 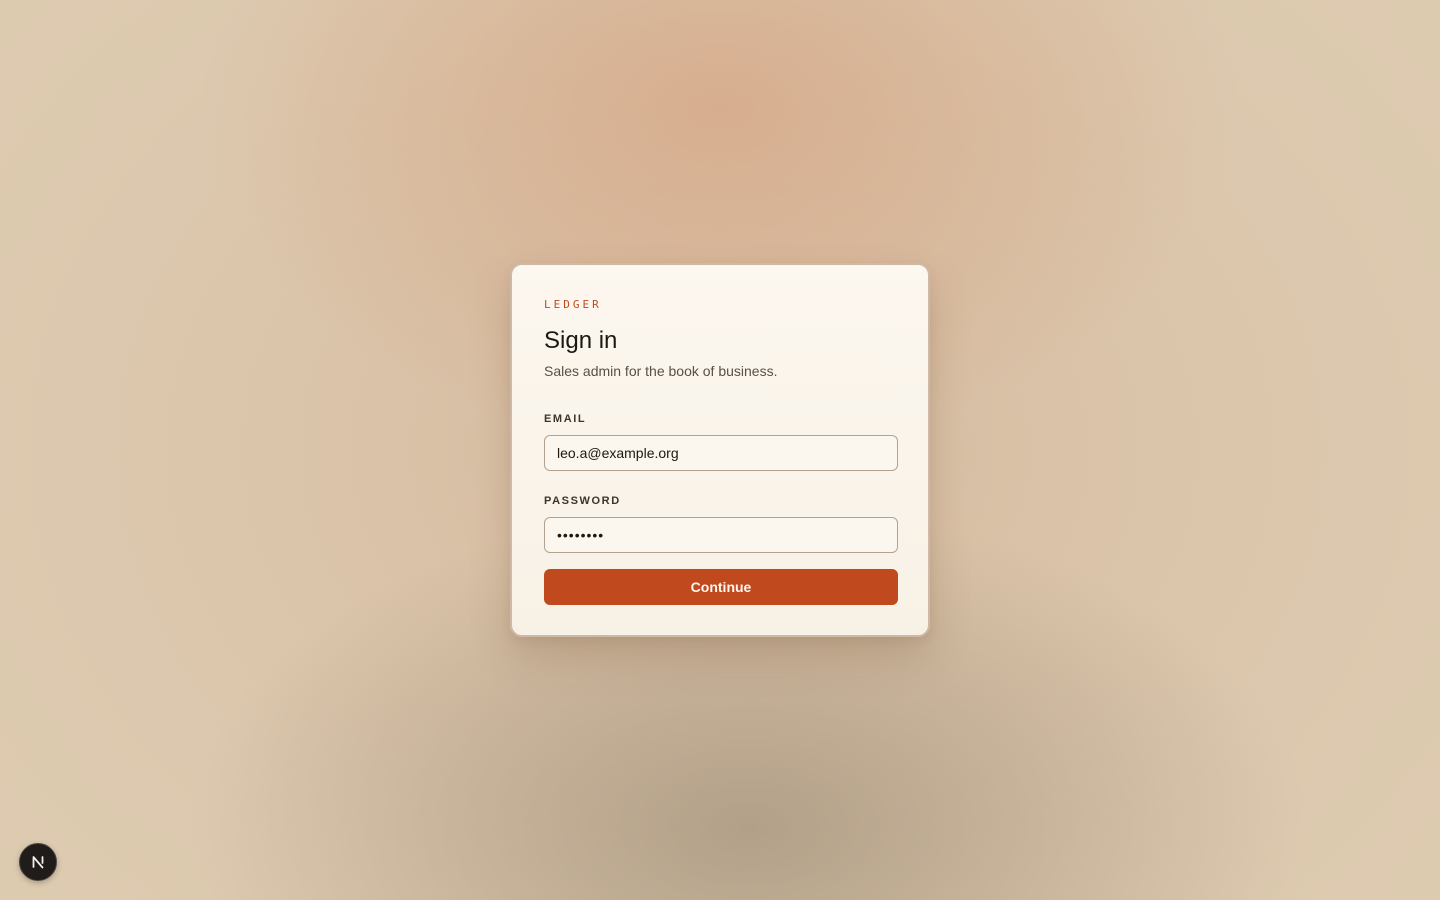 What do you see at coordinates (573, 304) in the screenshot?
I see `brand-wordmark: LEDGER` at bounding box center [573, 304].